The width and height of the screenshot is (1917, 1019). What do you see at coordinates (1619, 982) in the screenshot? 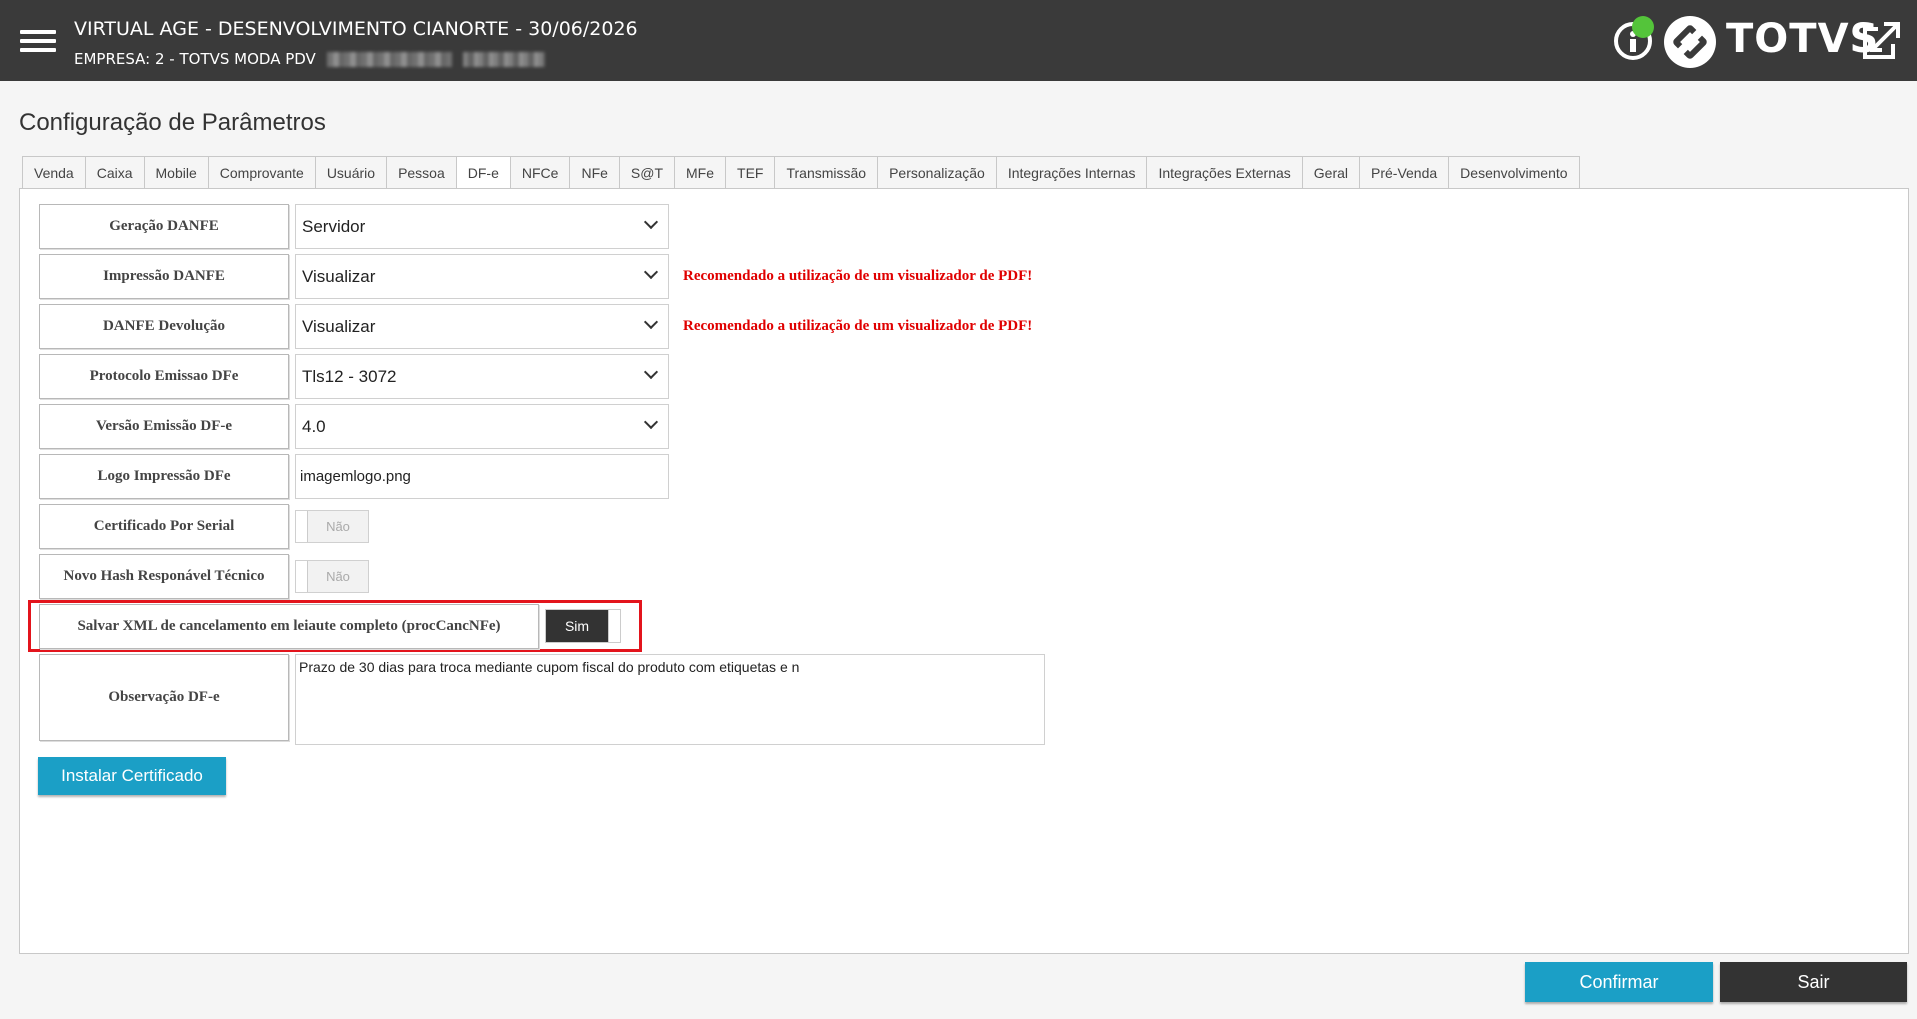
I see `confirmar-button: Confirmar` at bounding box center [1619, 982].